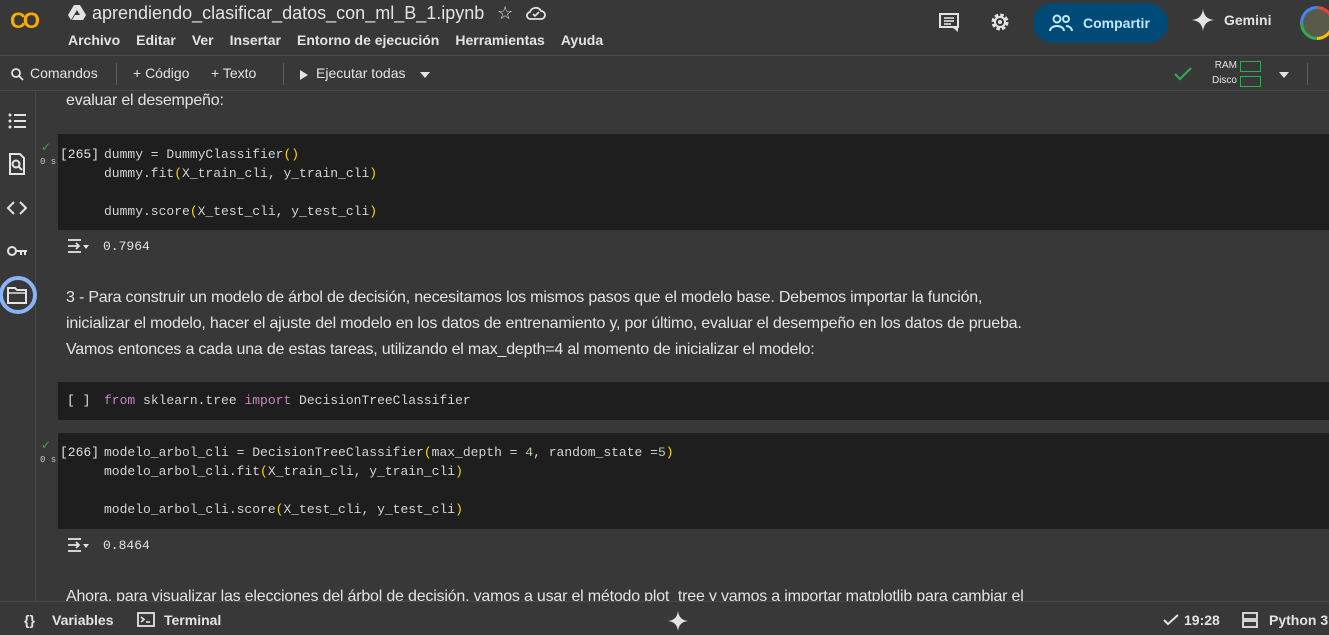 Image resolution: width=1329 pixels, height=635 pixels. Describe the element at coordinates (79, 154) in the screenshot. I see `execution-count: [265]` at that location.